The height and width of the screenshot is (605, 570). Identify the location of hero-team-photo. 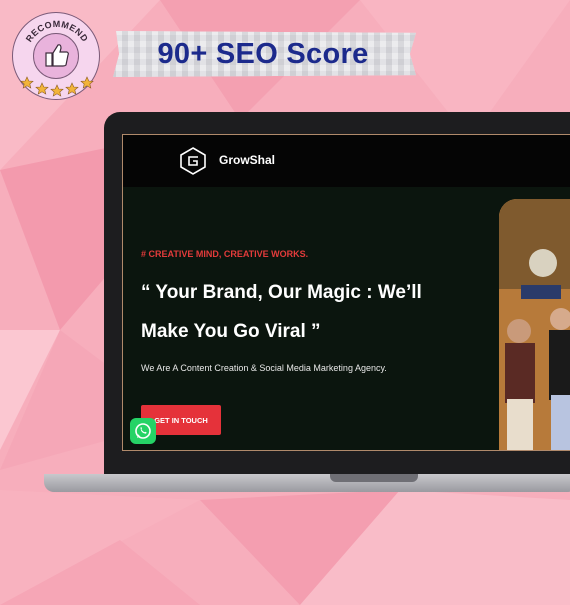
(534, 324).